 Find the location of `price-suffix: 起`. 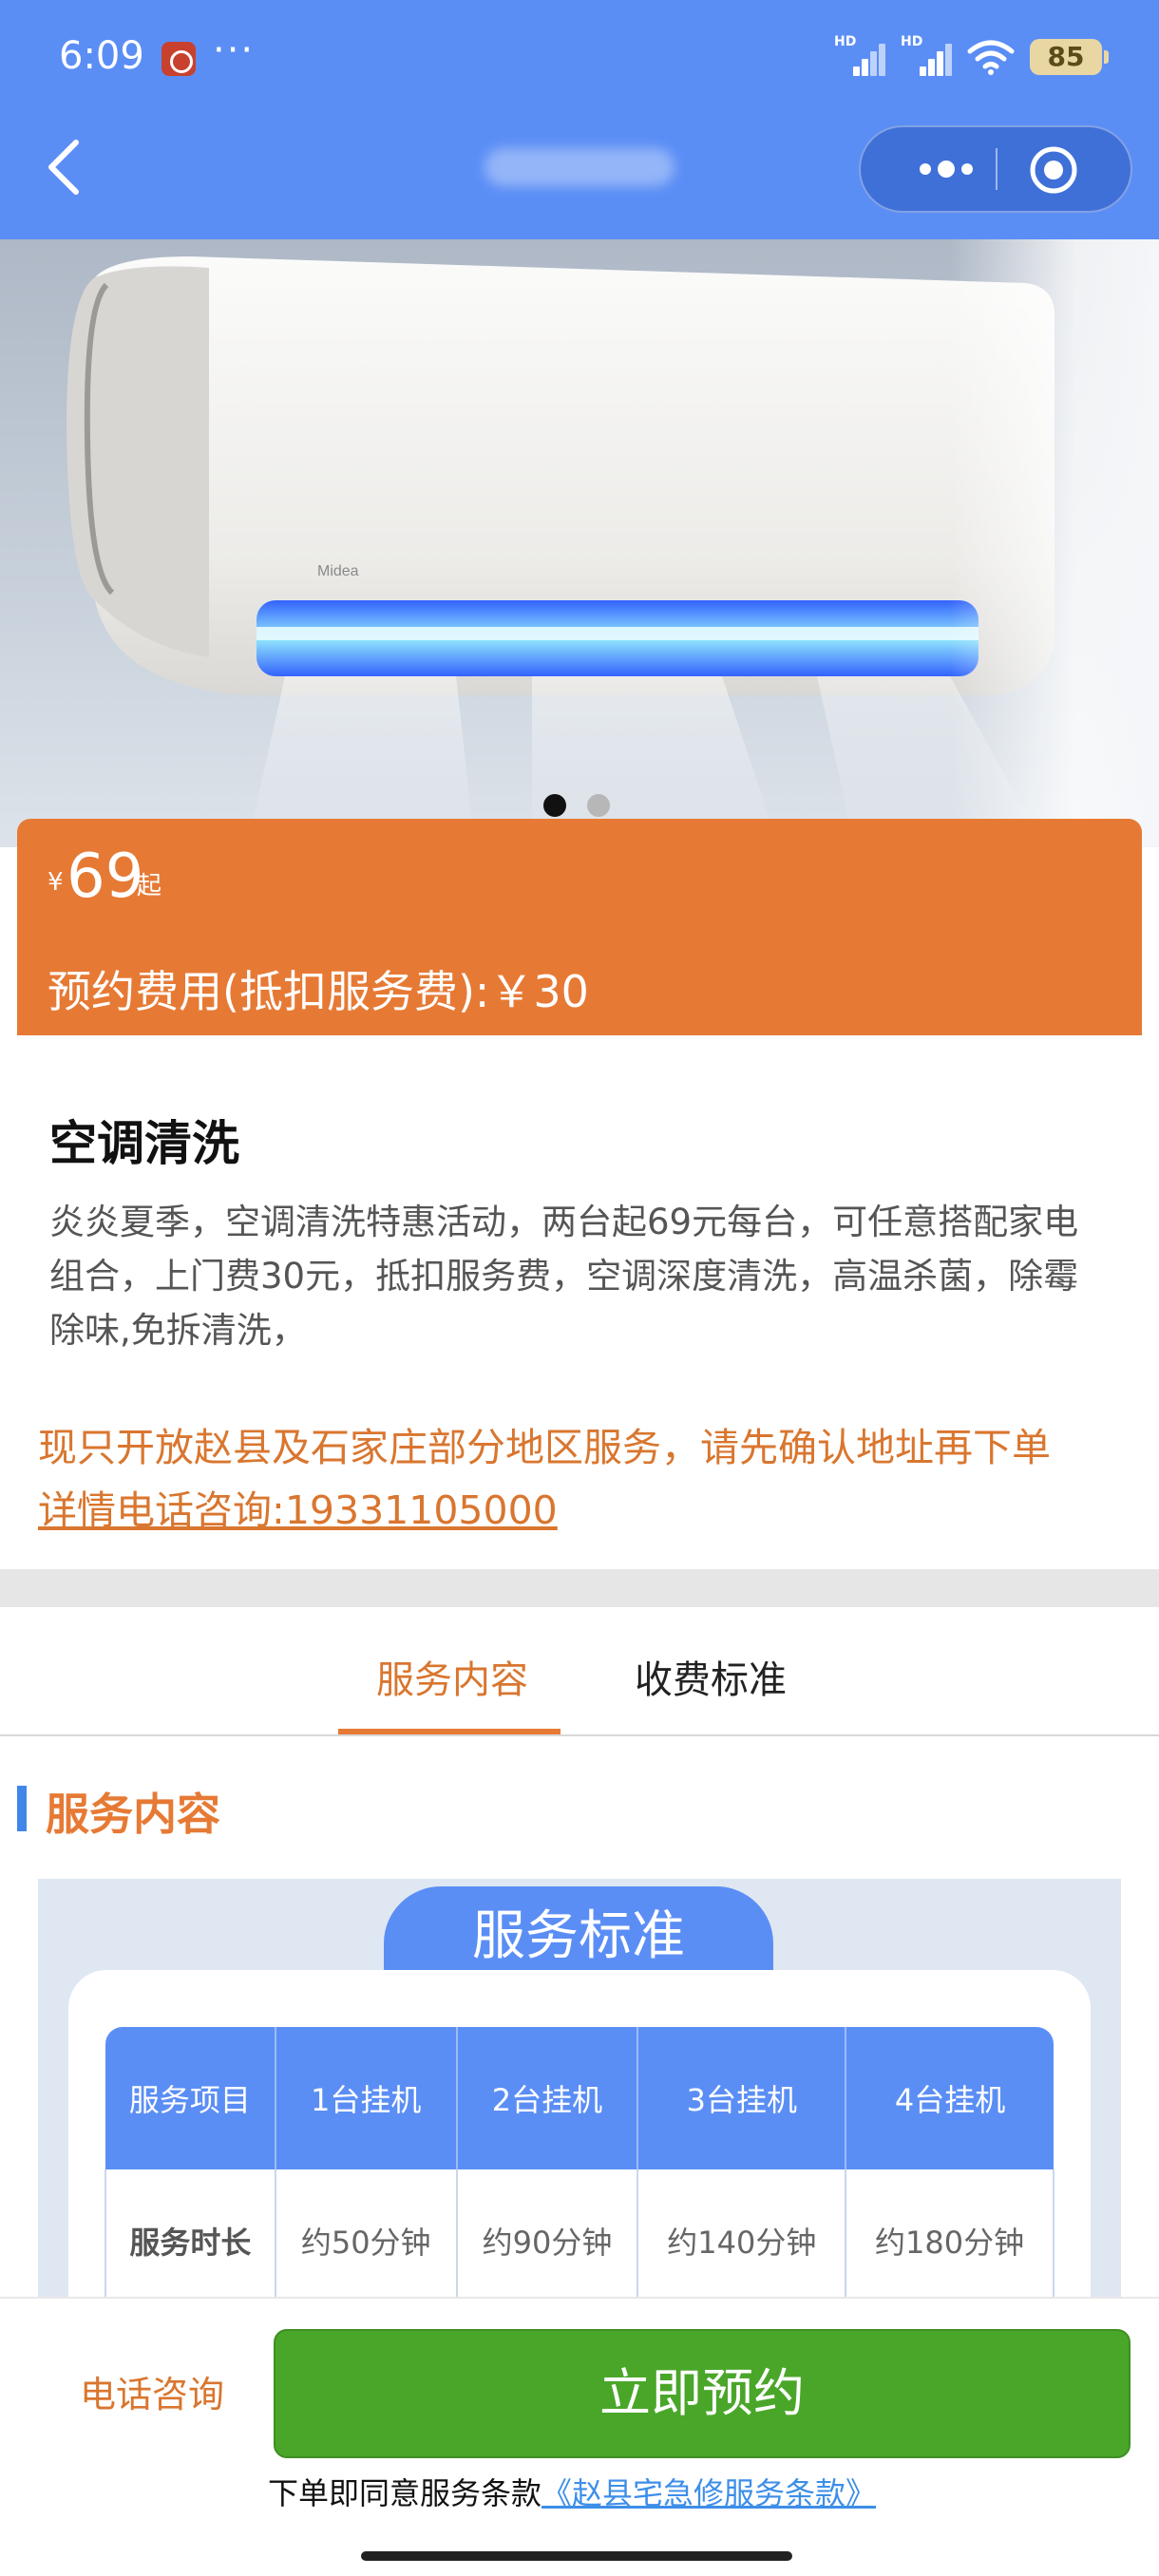

price-suffix: 起 is located at coordinates (149, 886).